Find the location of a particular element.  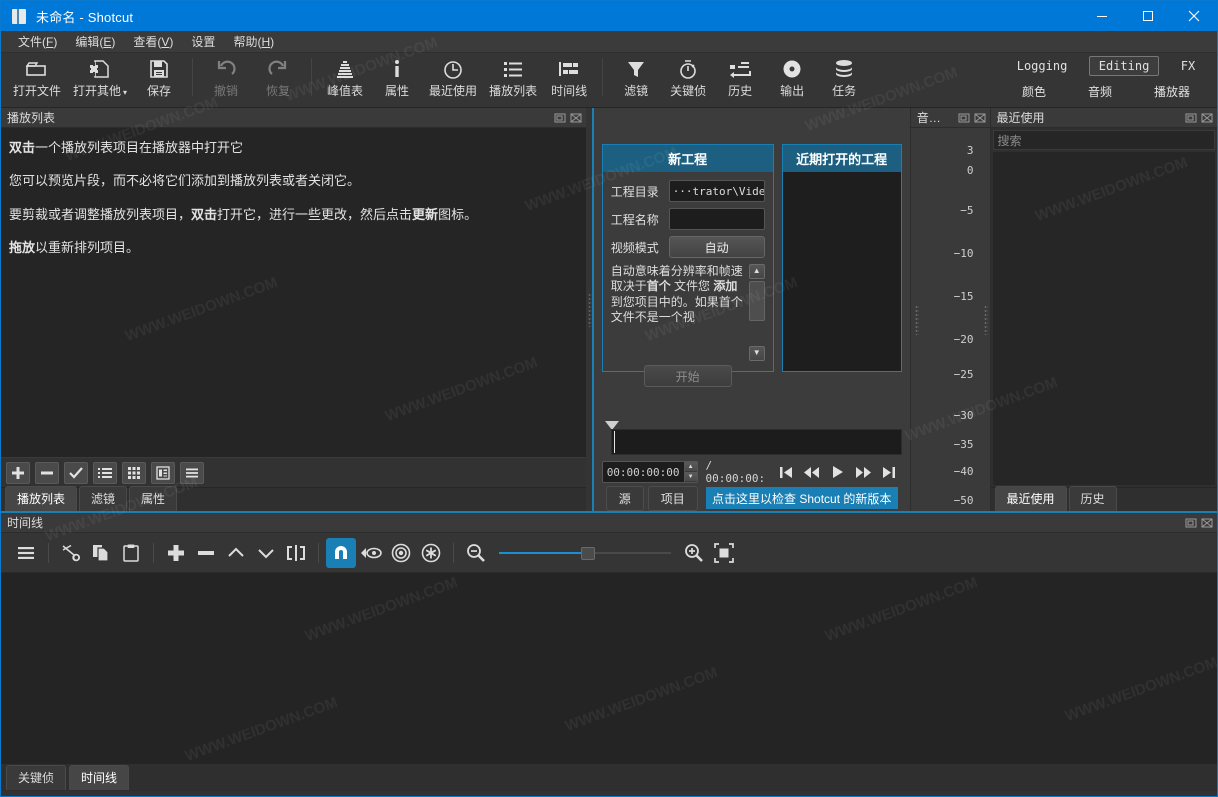

tab-keyframes: 关键侦 is located at coordinates (36, 777).